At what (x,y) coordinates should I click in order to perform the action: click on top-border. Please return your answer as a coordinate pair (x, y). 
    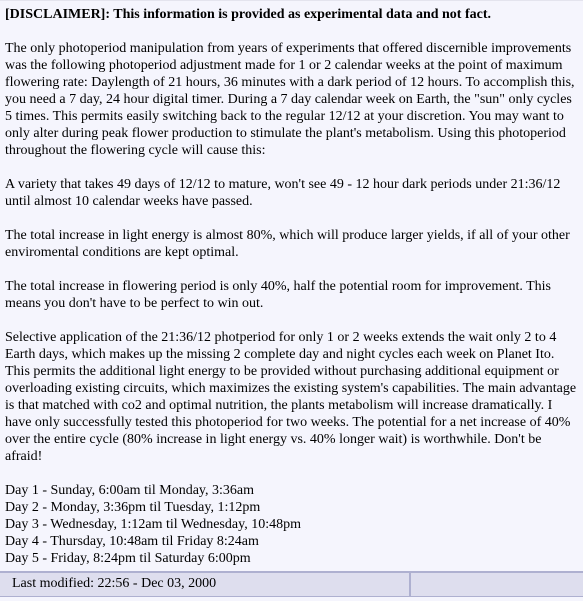
    Looking at the image, I should click on (291, 0).